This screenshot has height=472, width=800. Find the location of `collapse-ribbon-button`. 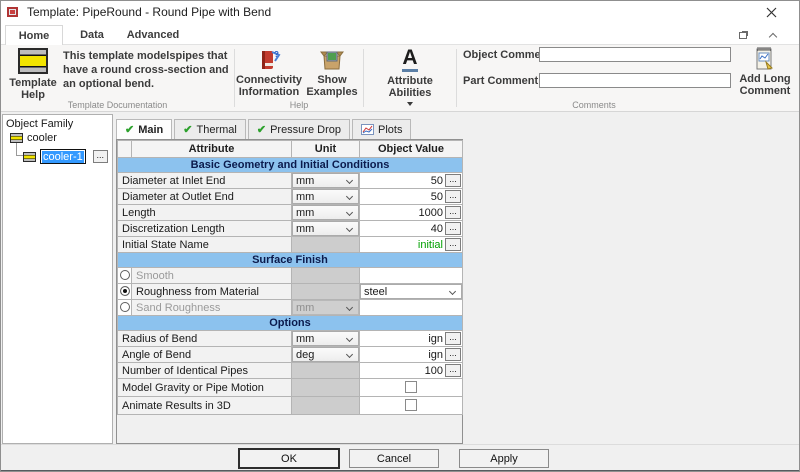

collapse-ribbon-button is located at coordinates (773, 35).